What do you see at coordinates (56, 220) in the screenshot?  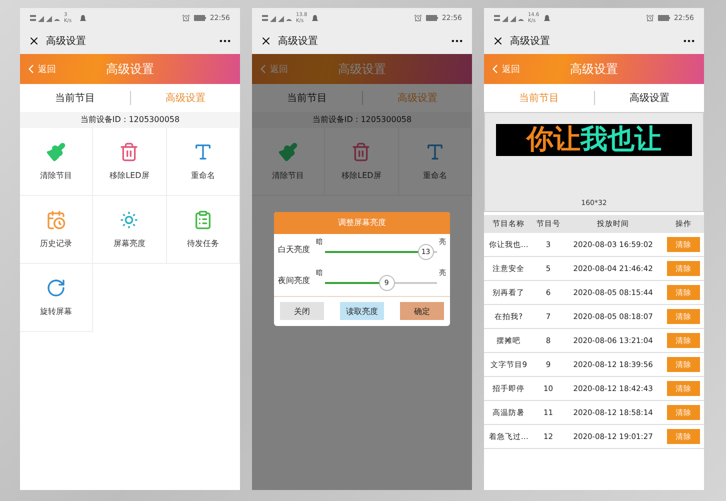 I see `calendar-clock-icon` at bounding box center [56, 220].